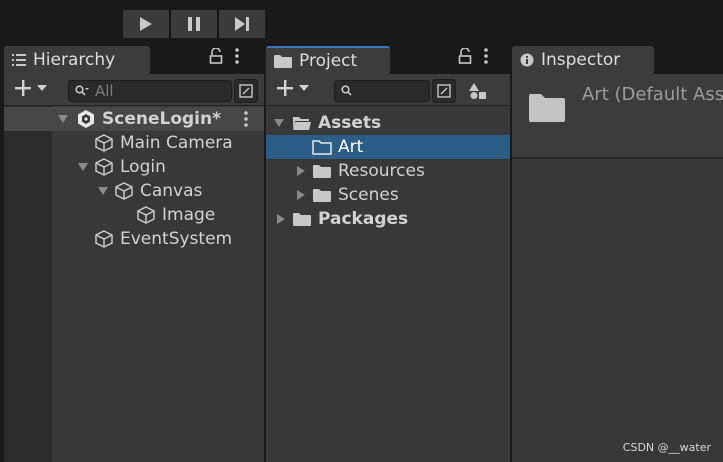 This screenshot has width=723, height=462. I want to click on tree-item-image: Image, so click(134, 215).